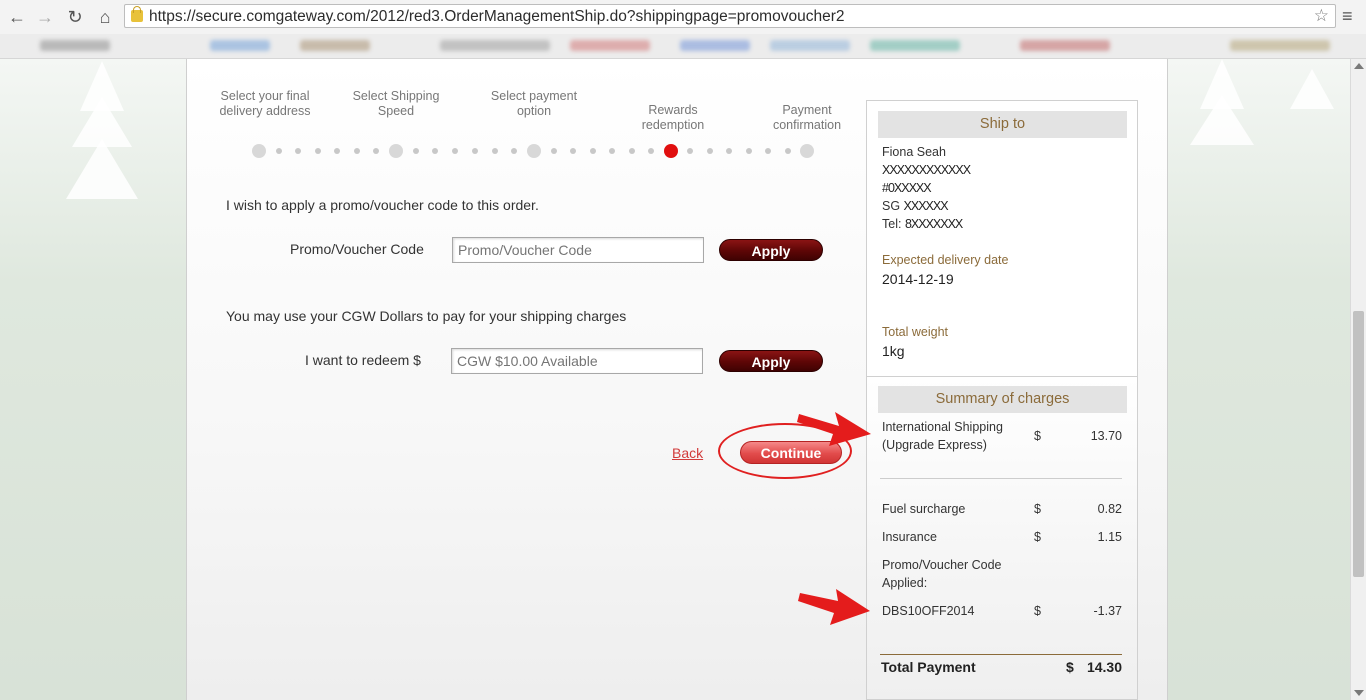 Image resolution: width=1366 pixels, height=700 pixels. Describe the element at coordinates (892, 224) in the screenshot. I see `ship-to-tel-prefix: Tel:` at that location.